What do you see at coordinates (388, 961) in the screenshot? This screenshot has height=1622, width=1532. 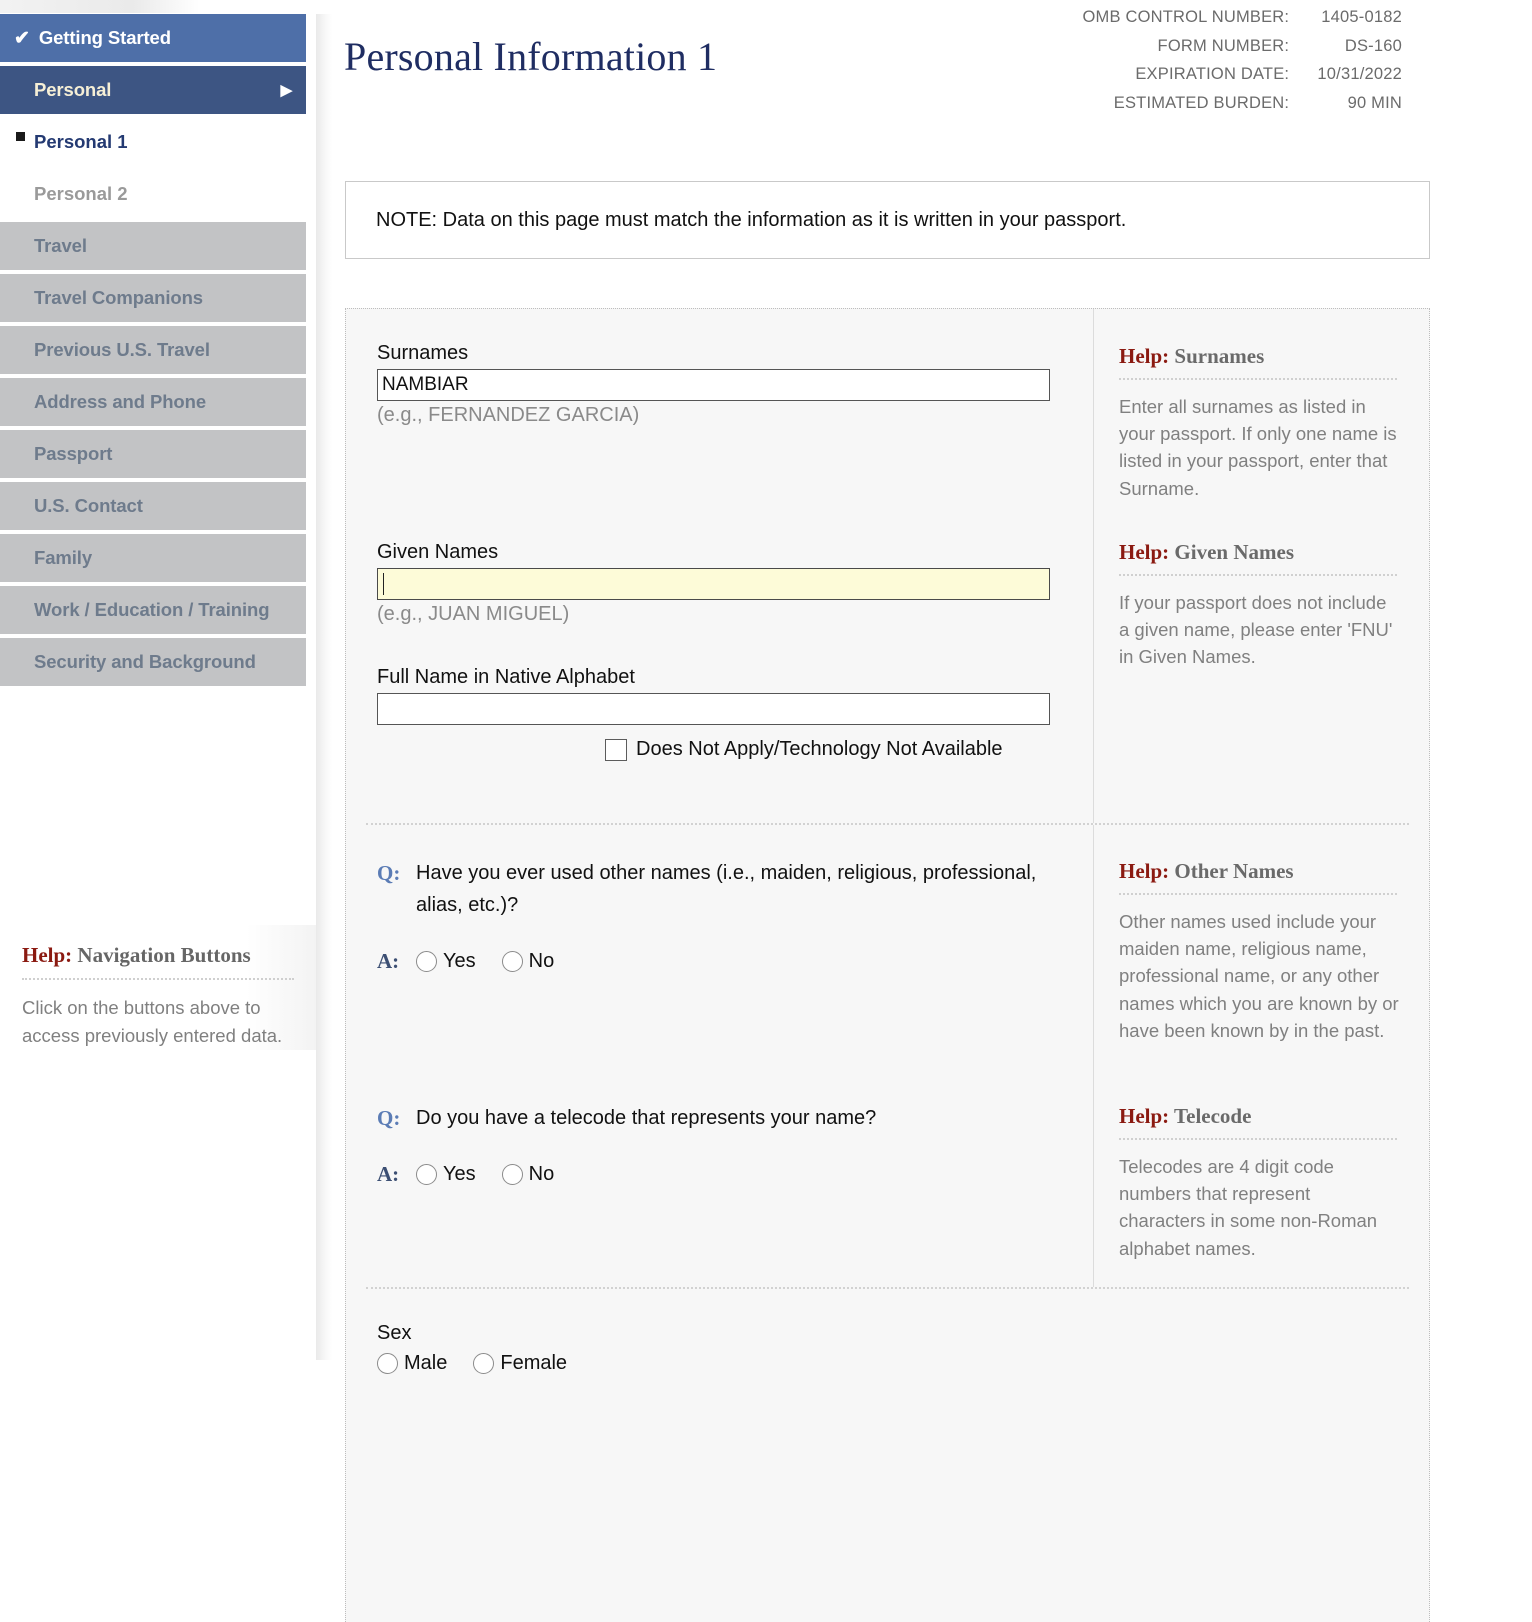 I see `answer-marker: A:` at bounding box center [388, 961].